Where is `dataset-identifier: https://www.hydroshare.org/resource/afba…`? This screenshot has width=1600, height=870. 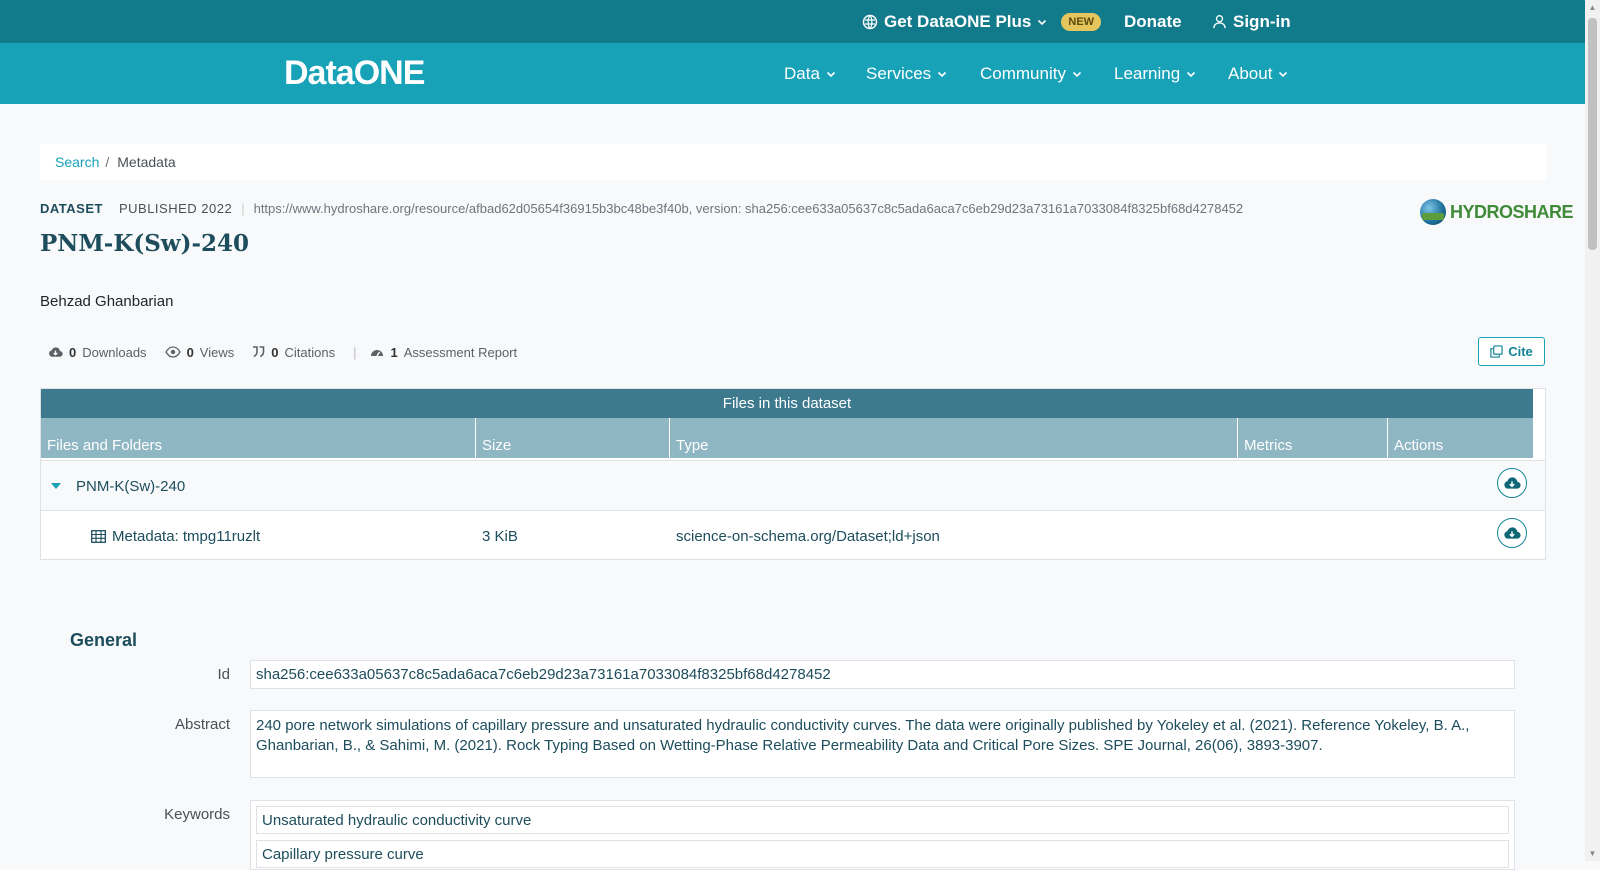
dataset-identifier: https://www.hydroshare.org/resource/afba… is located at coordinates (748, 208).